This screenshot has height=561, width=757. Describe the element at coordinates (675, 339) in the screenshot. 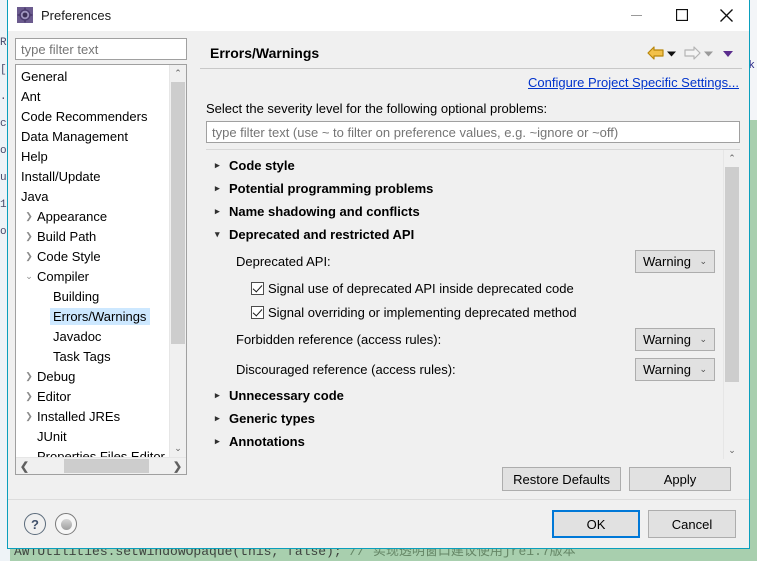

I see `severity-select-forbidden-reference-access-rules: Warning ⌄` at that location.